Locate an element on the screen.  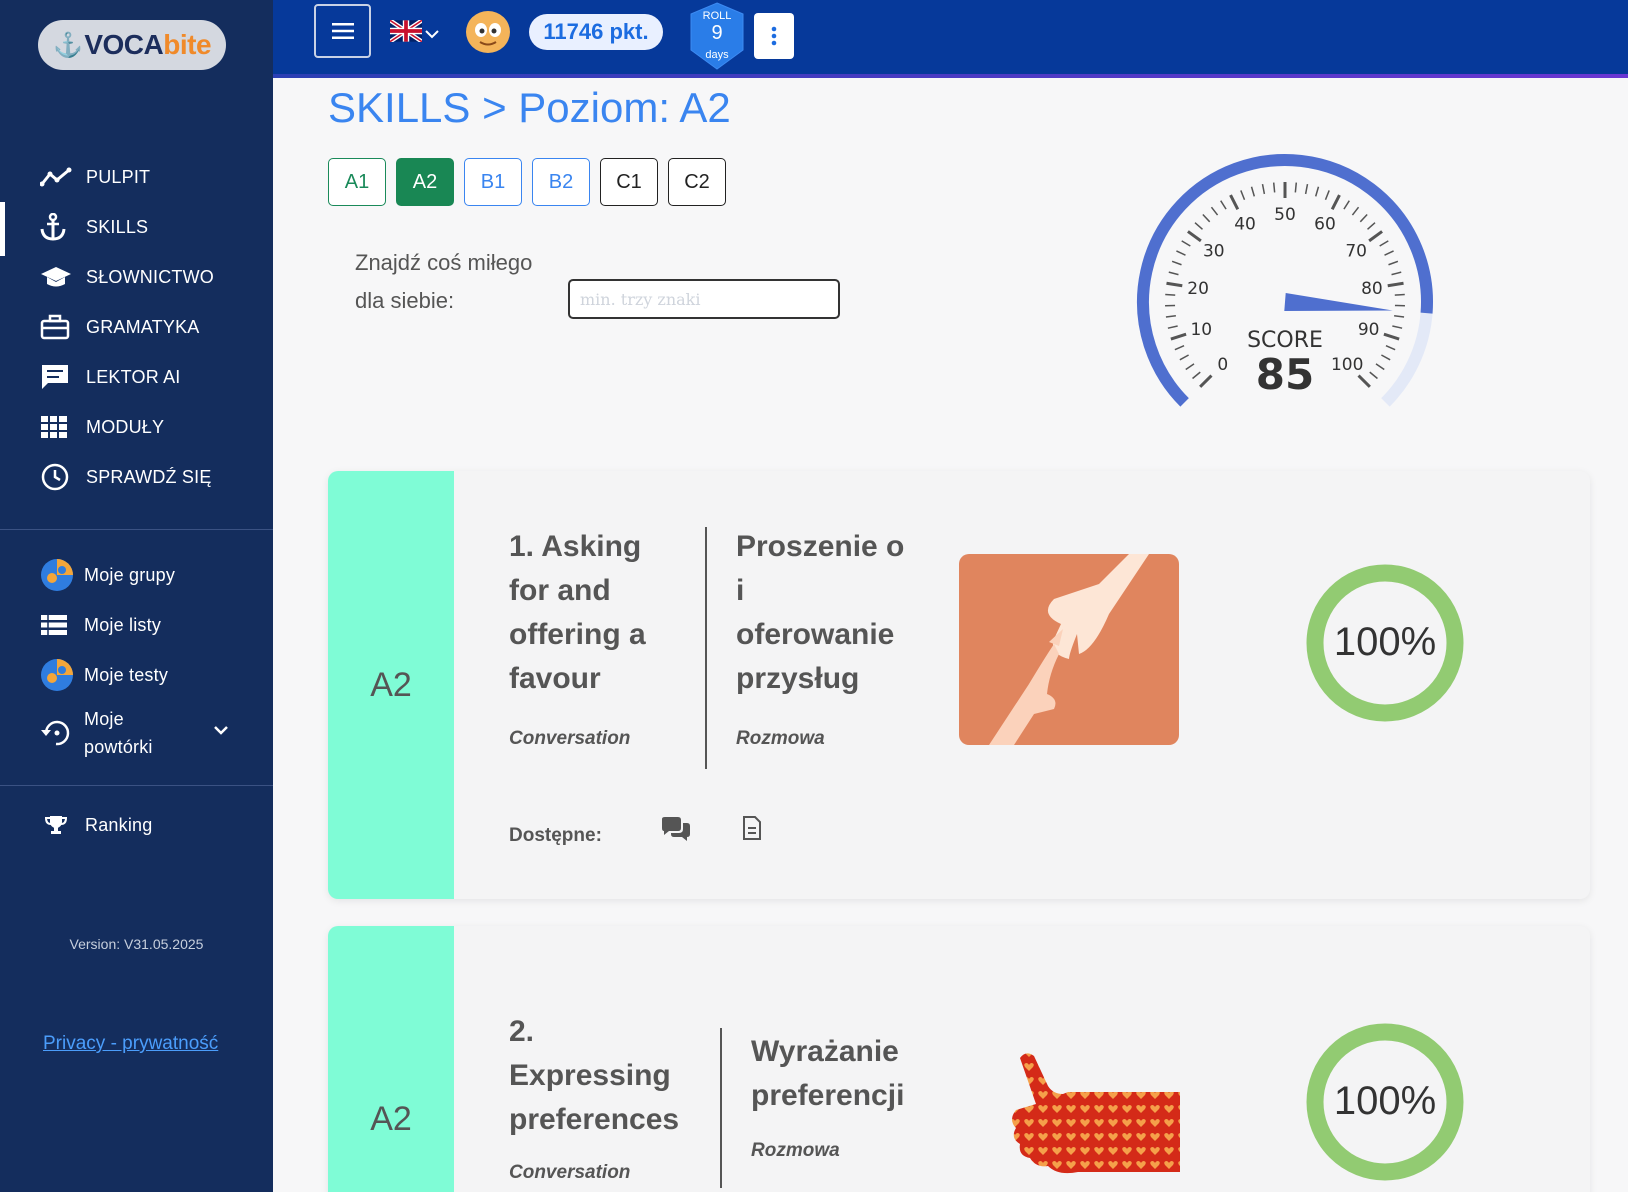
sidebar-item-moje-powtorki: Moje powtórki is located at coordinates (136, 733).